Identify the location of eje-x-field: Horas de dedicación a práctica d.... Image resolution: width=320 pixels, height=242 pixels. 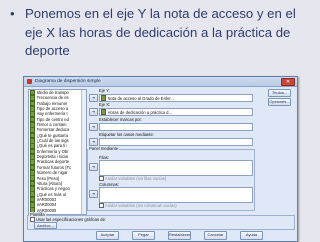
(176, 112).